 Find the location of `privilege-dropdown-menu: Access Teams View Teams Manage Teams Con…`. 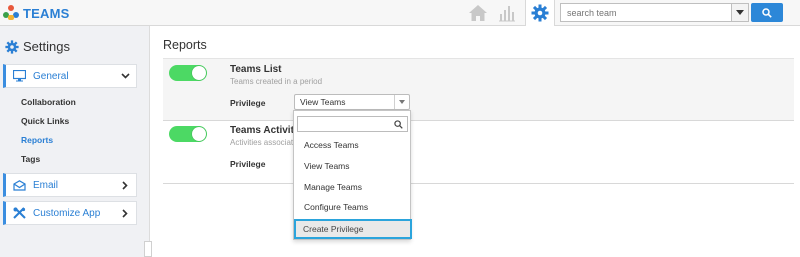

privilege-dropdown-menu: Access Teams View Teams Manage Teams Con… is located at coordinates (352, 175).